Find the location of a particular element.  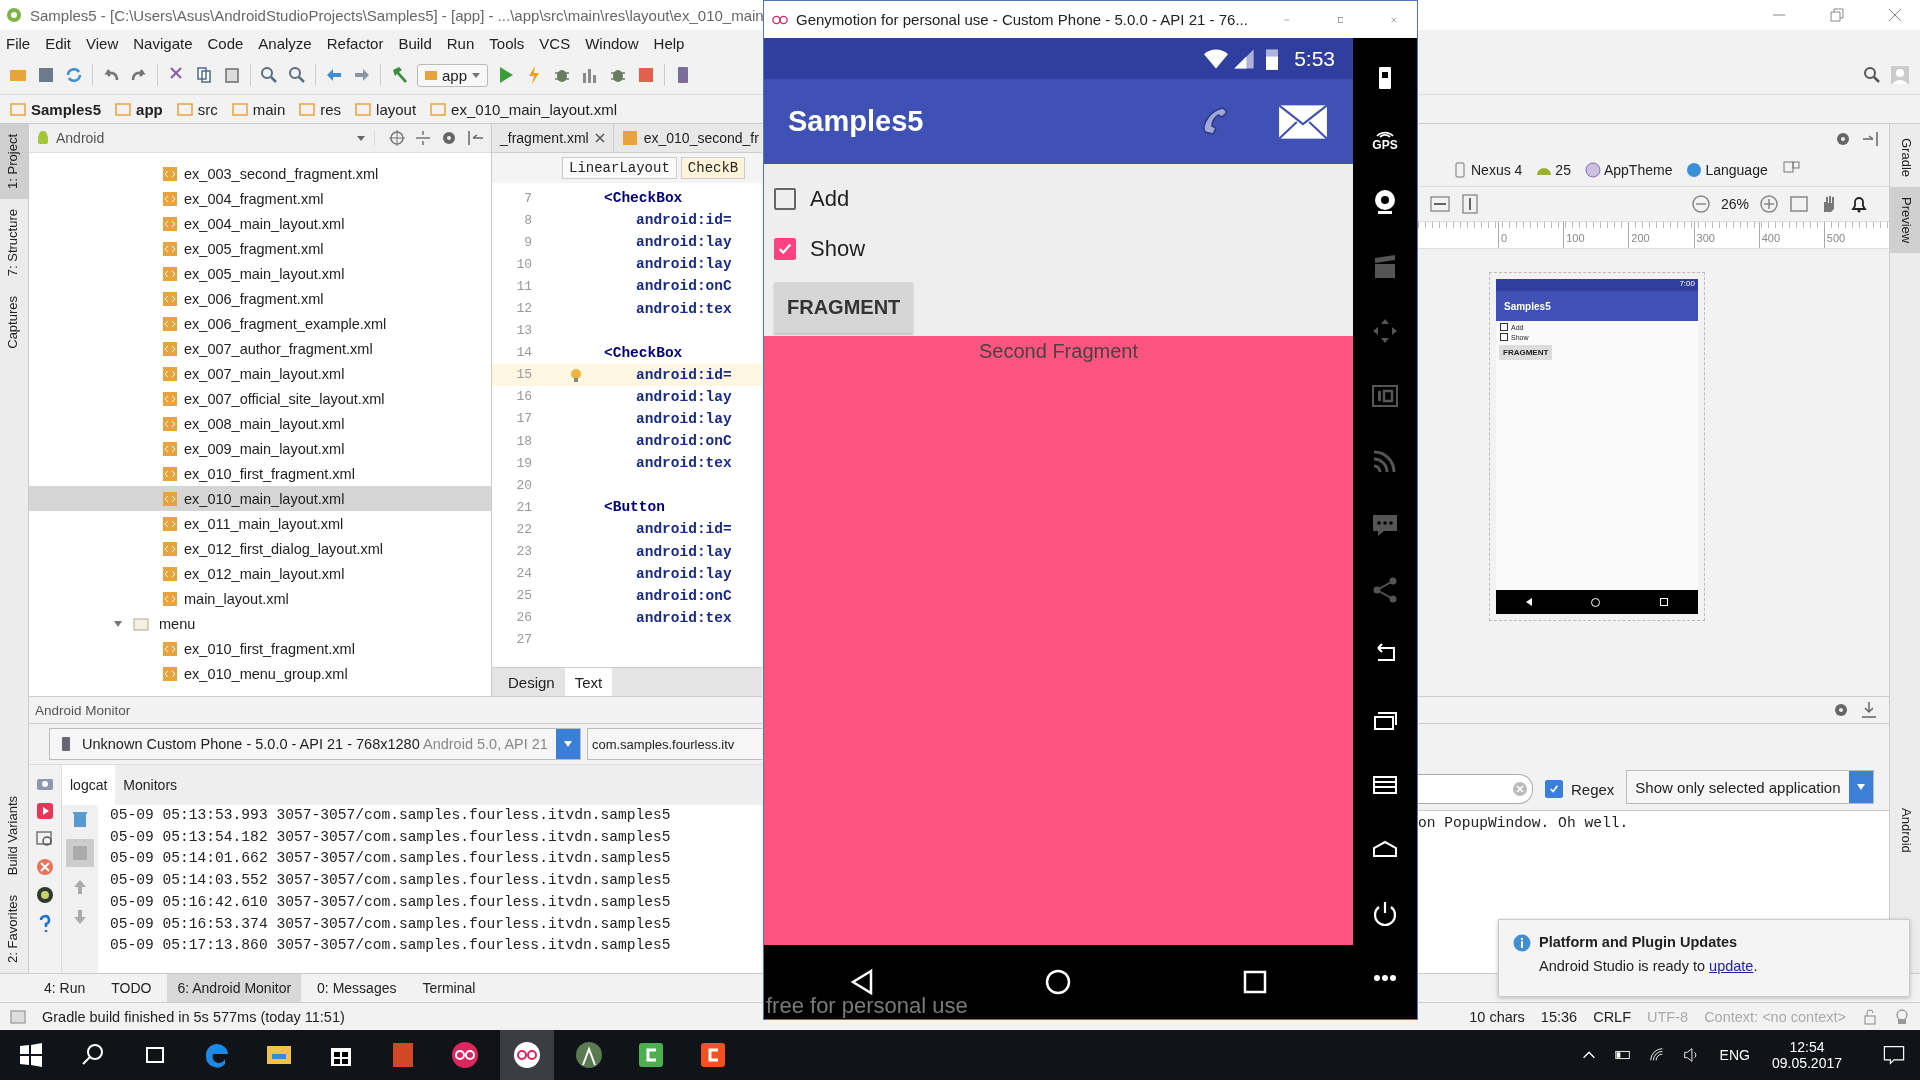

tree-file: ex_006_fragment.xml is located at coordinates (260, 298).